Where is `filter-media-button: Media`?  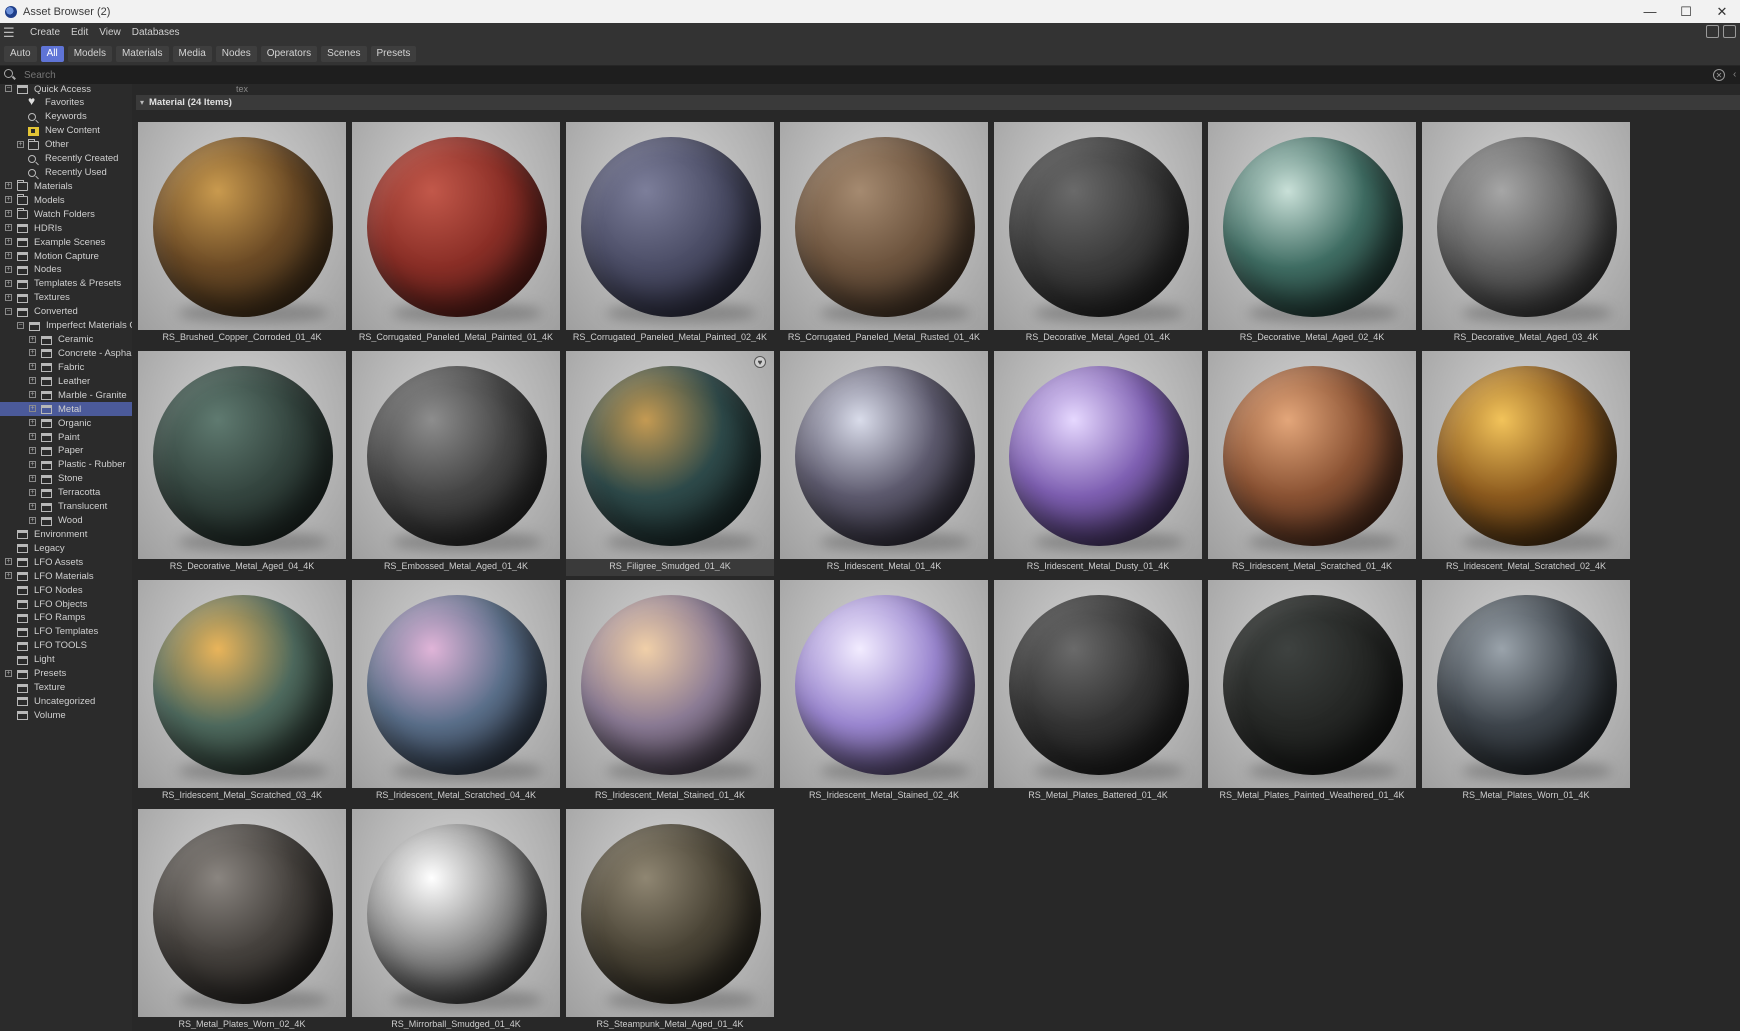 filter-media-button: Media is located at coordinates (192, 53).